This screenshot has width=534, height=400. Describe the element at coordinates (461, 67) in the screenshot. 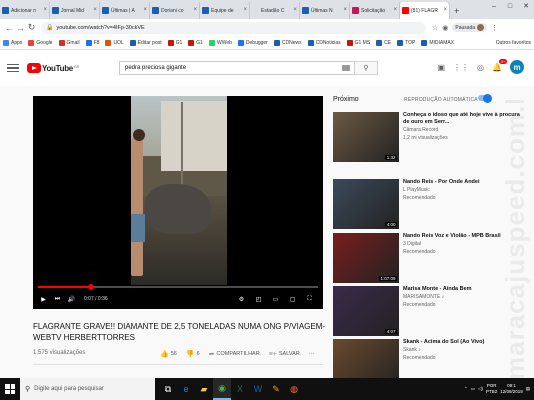

I see `apps-grid-icon: ⋮⋮` at that location.